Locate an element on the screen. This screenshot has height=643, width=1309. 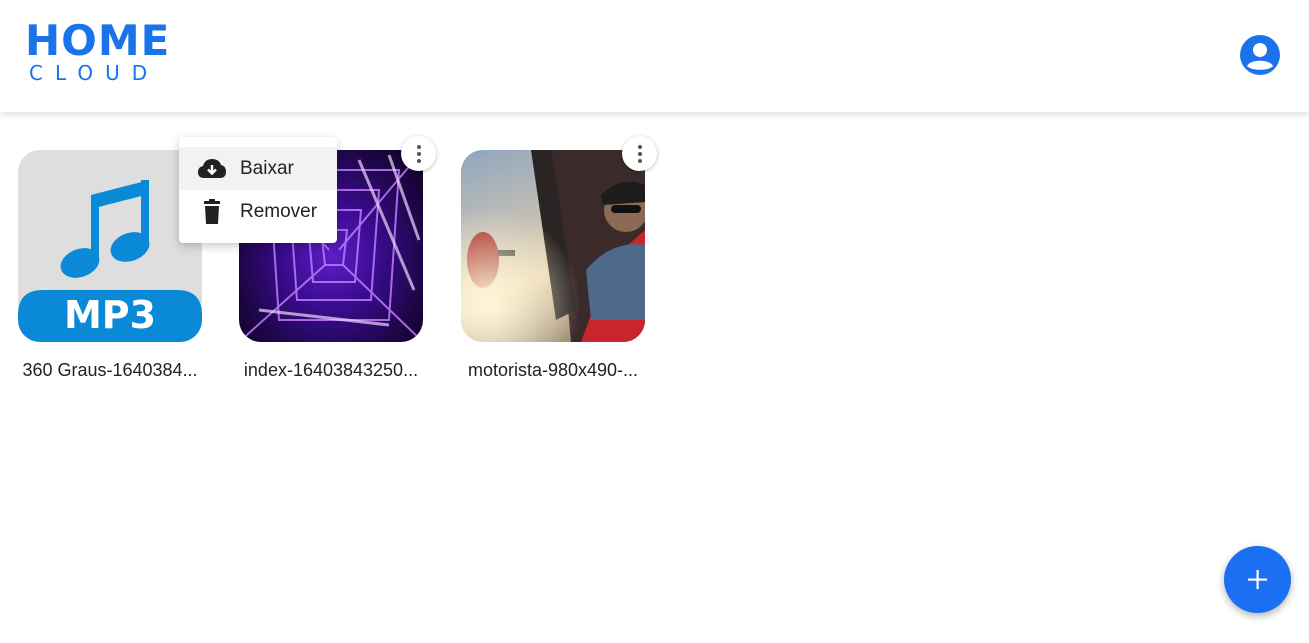
truck-driver-photo is located at coordinates (553, 246).